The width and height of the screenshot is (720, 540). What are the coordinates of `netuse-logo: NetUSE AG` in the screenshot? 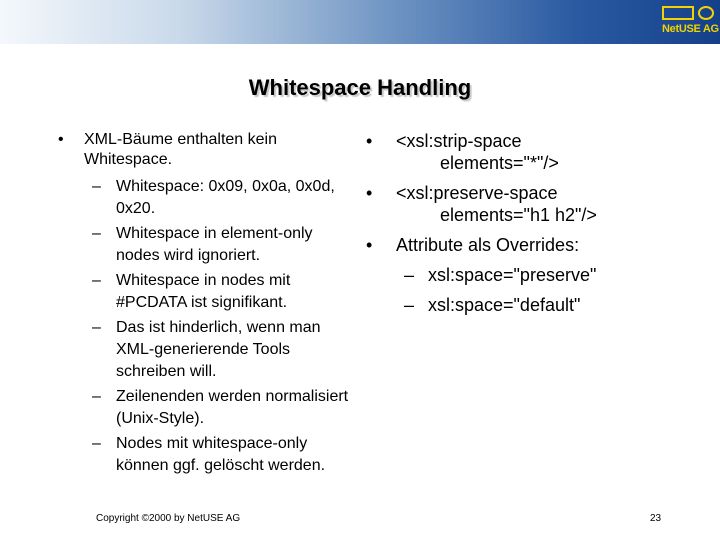 It's located at (690, 23).